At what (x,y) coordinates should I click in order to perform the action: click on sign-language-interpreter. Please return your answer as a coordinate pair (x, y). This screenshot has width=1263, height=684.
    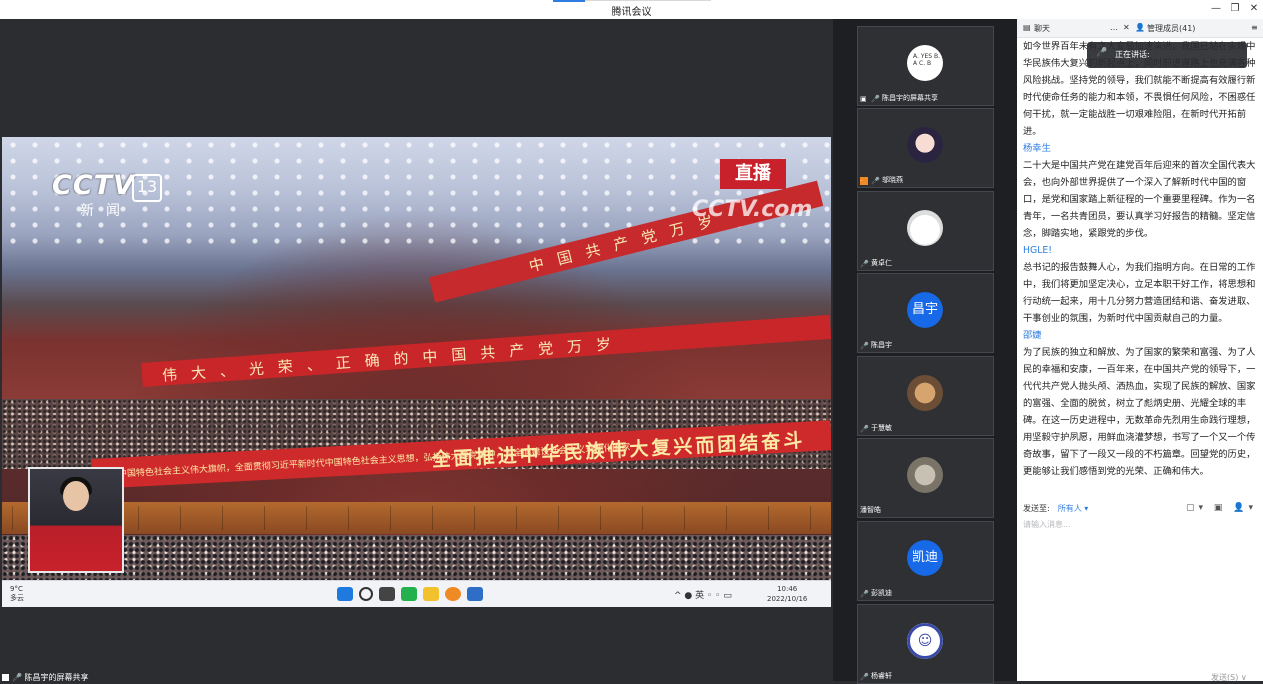
    Looking at the image, I should click on (76, 520).